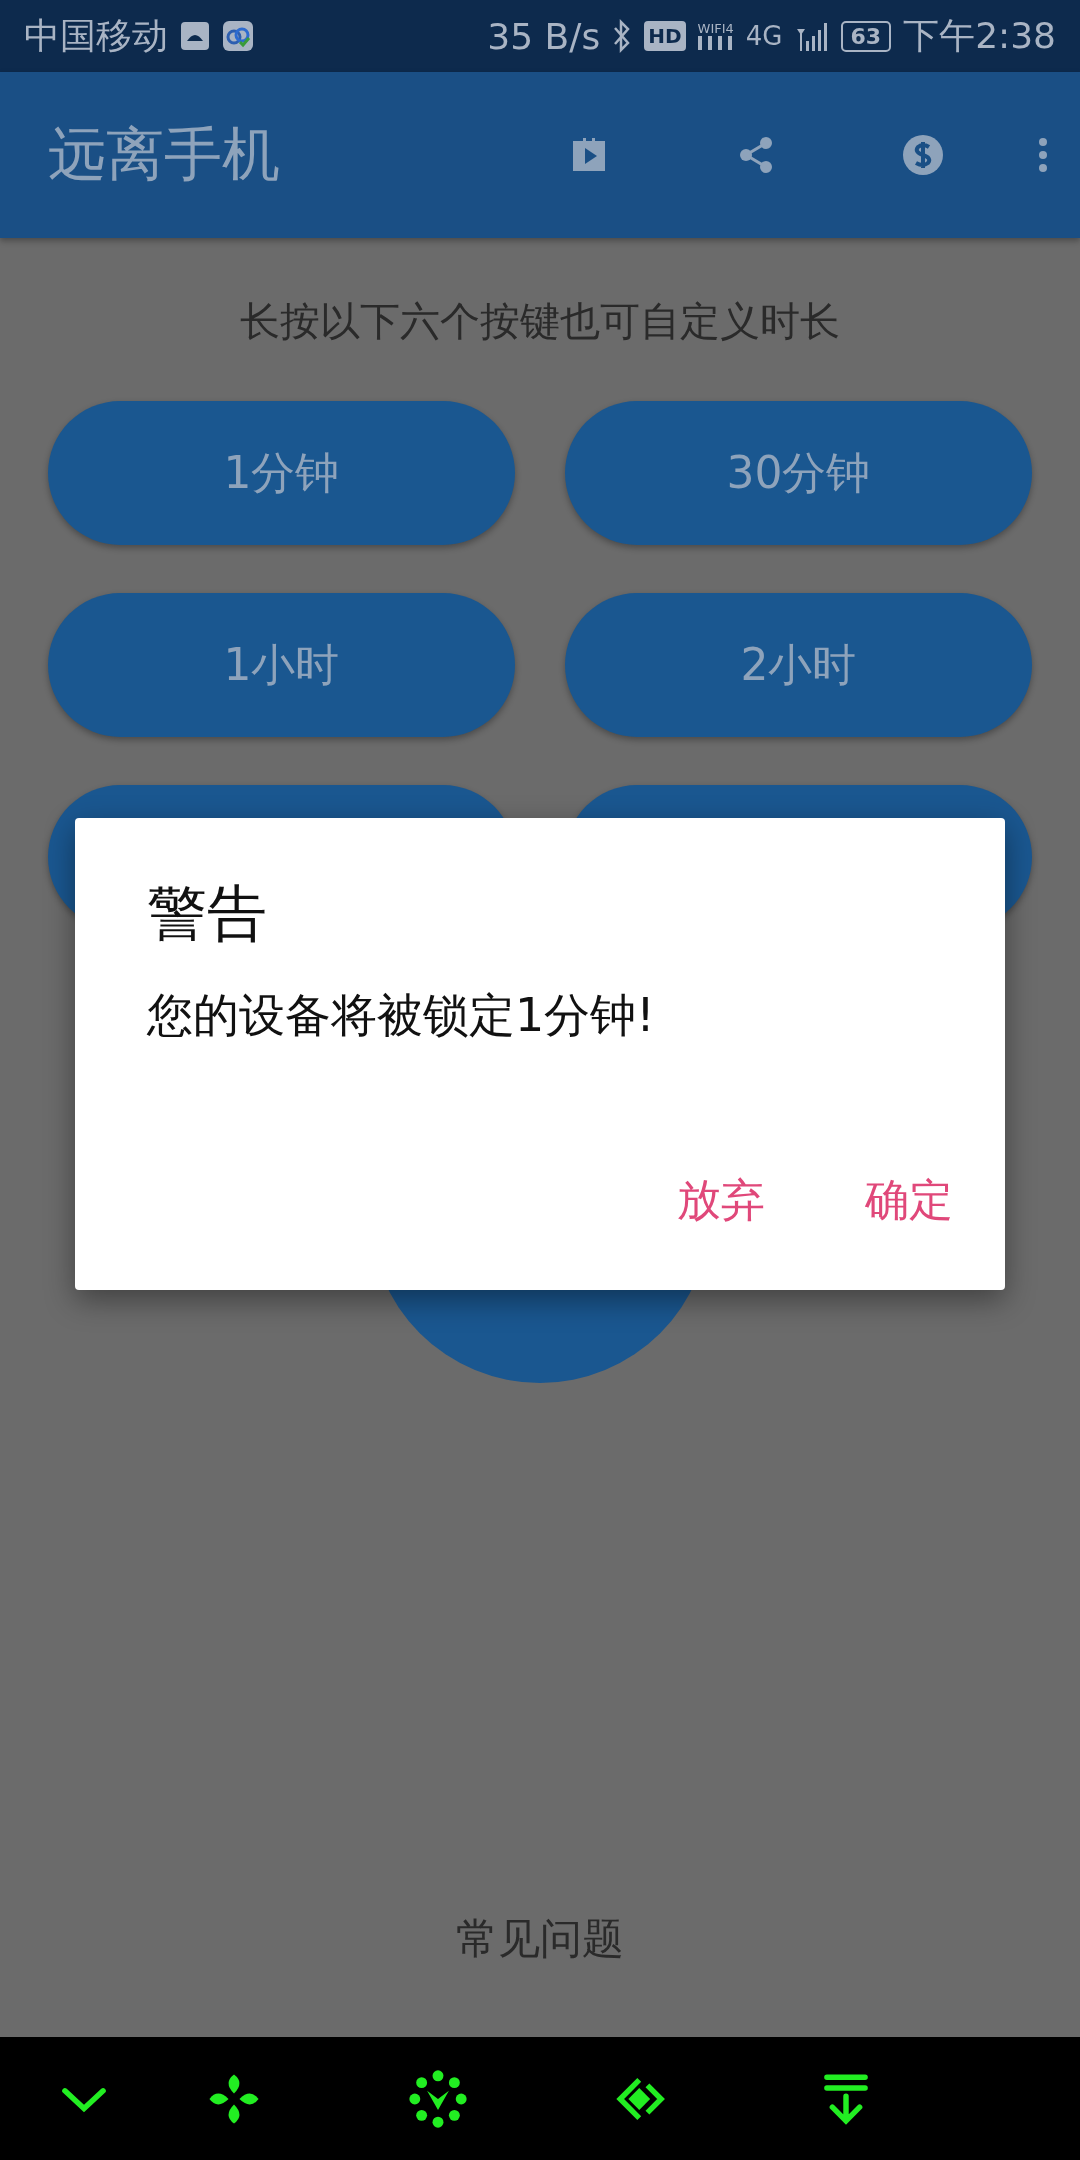 The height and width of the screenshot is (2160, 1080). I want to click on cancel-button: 放弃, so click(721, 1200).